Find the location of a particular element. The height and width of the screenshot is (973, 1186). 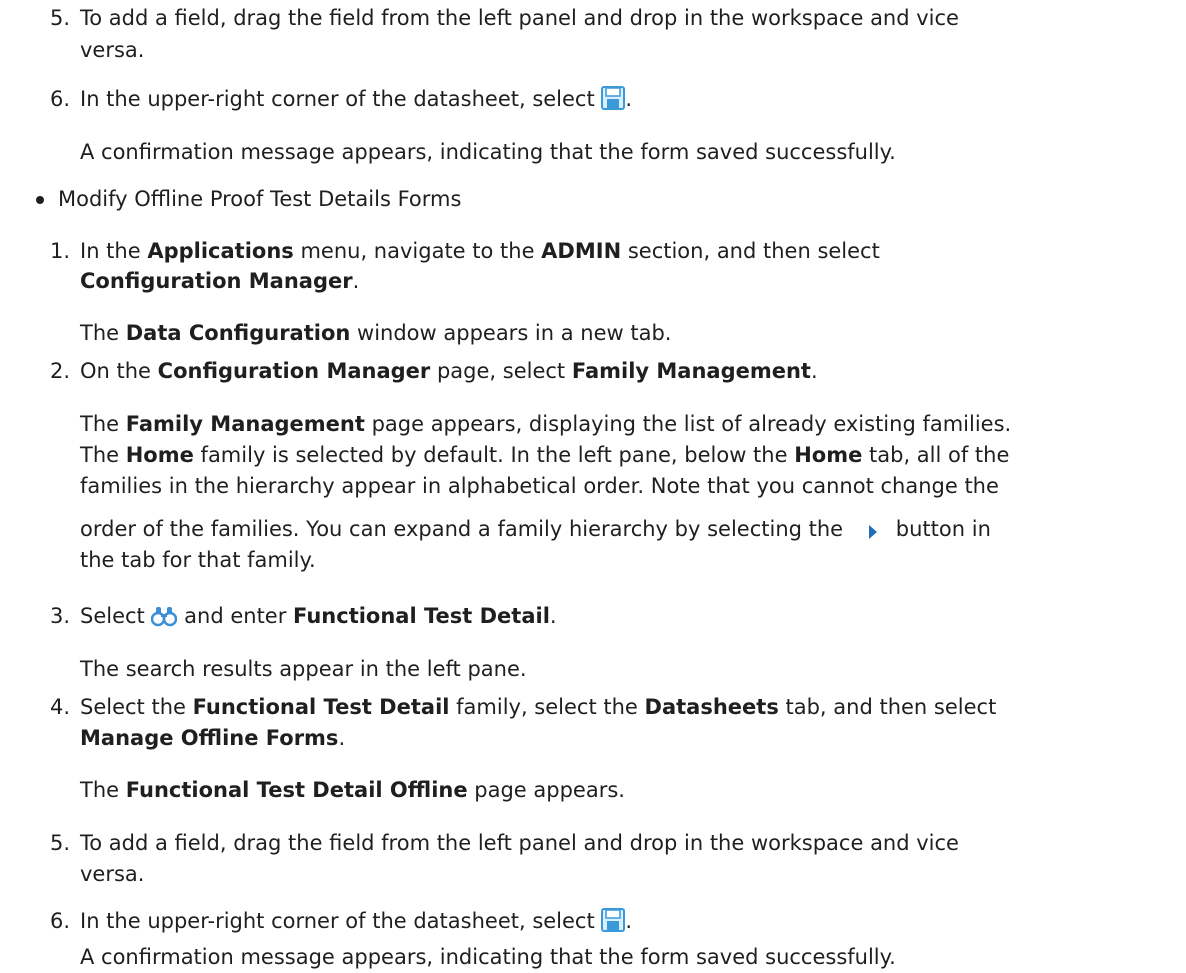

binoculars-icon is located at coordinates (164, 620).